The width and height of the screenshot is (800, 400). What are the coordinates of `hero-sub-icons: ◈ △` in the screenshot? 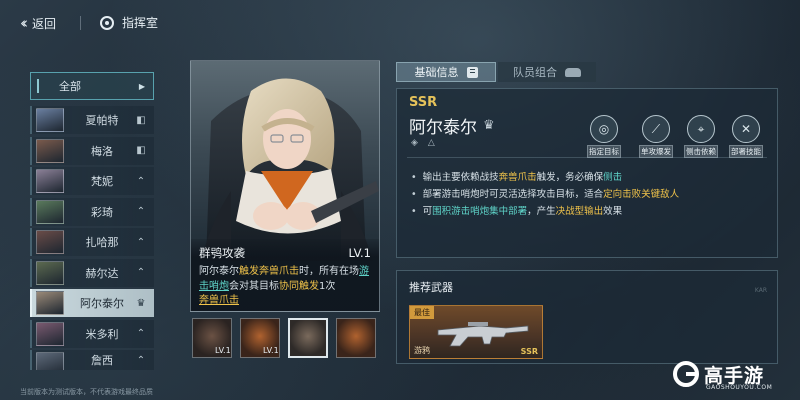 It's located at (423, 143).